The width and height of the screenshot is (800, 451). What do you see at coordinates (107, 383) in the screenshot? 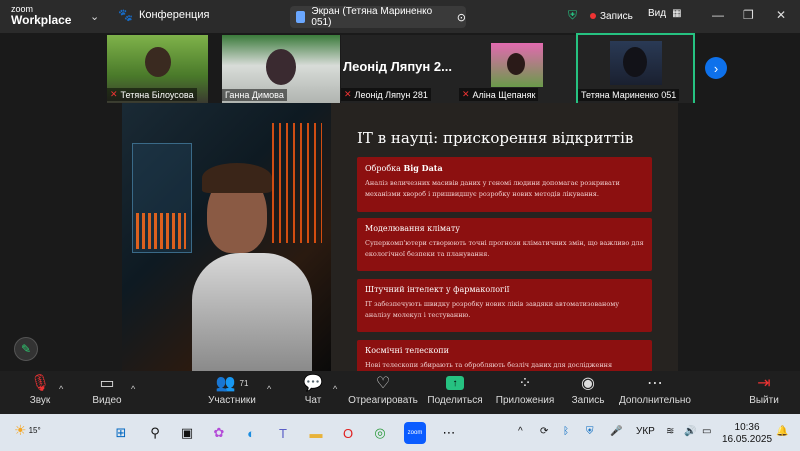
I see `camera-icon: ▭` at bounding box center [107, 383].